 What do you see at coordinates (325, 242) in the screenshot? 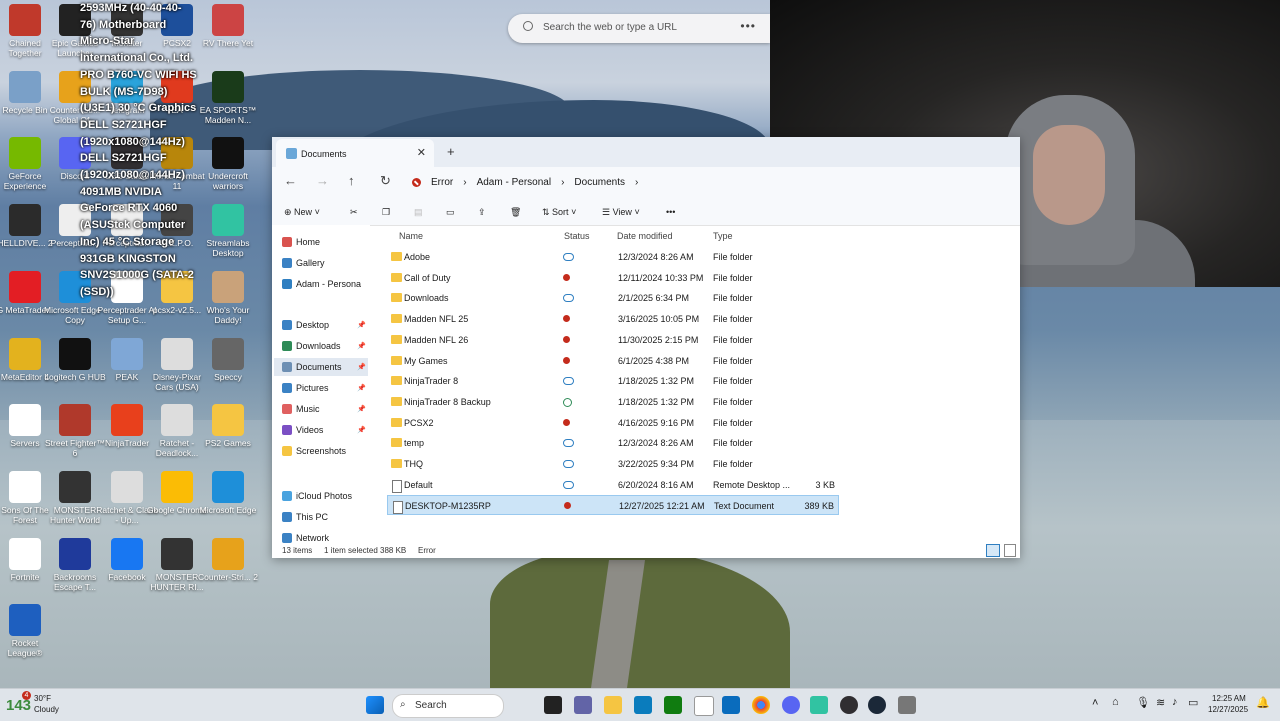
I see `sidebar-item: Home` at bounding box center [325, 242].